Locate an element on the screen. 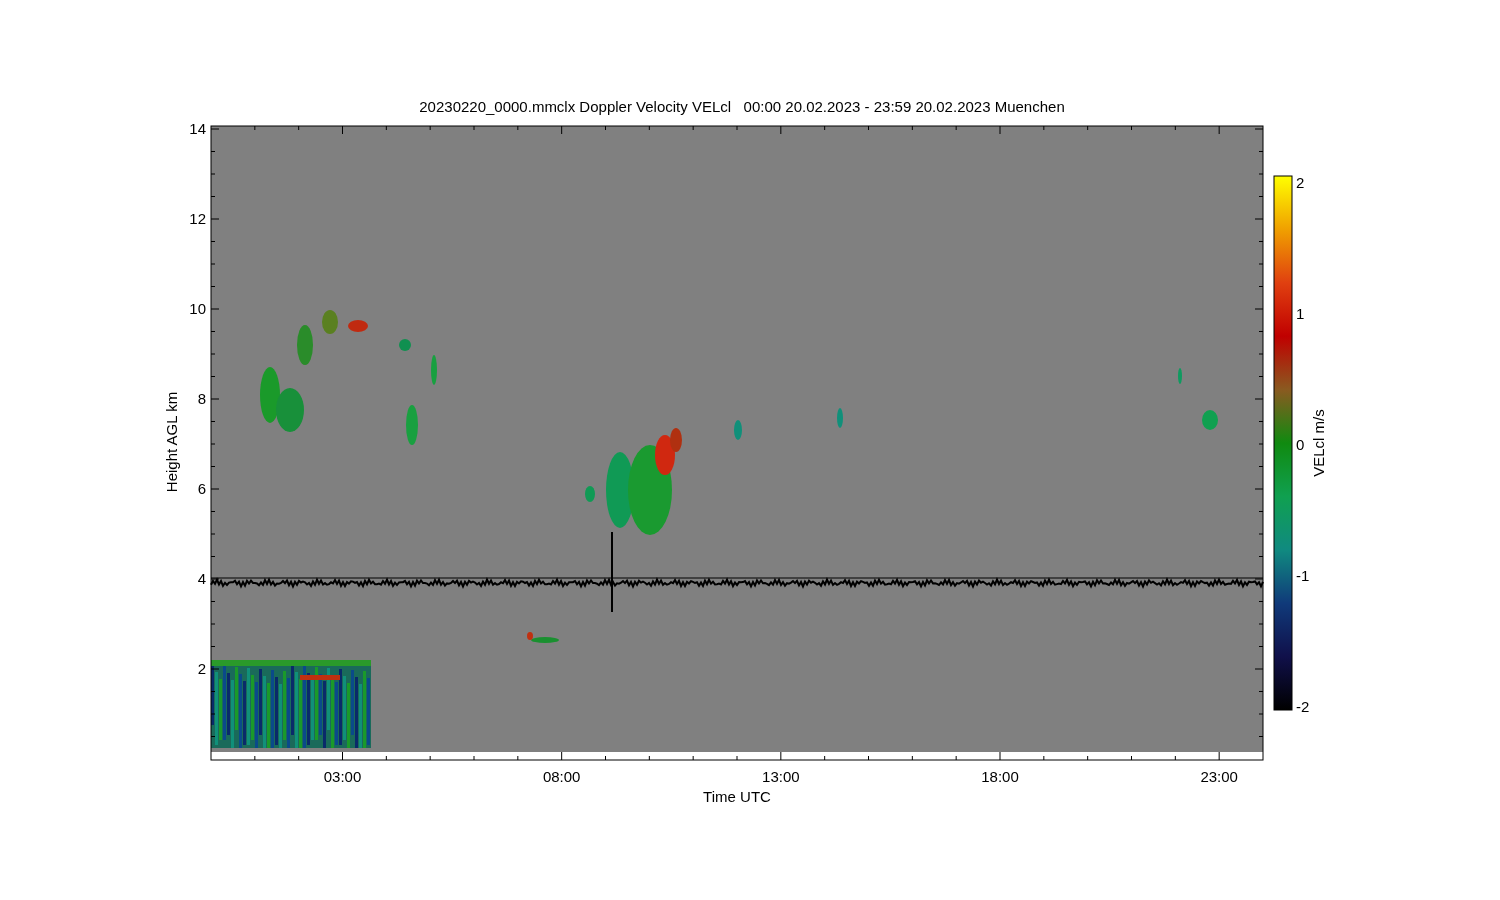  x-tick-label: 08:00 is located at coordinates (561, 776).